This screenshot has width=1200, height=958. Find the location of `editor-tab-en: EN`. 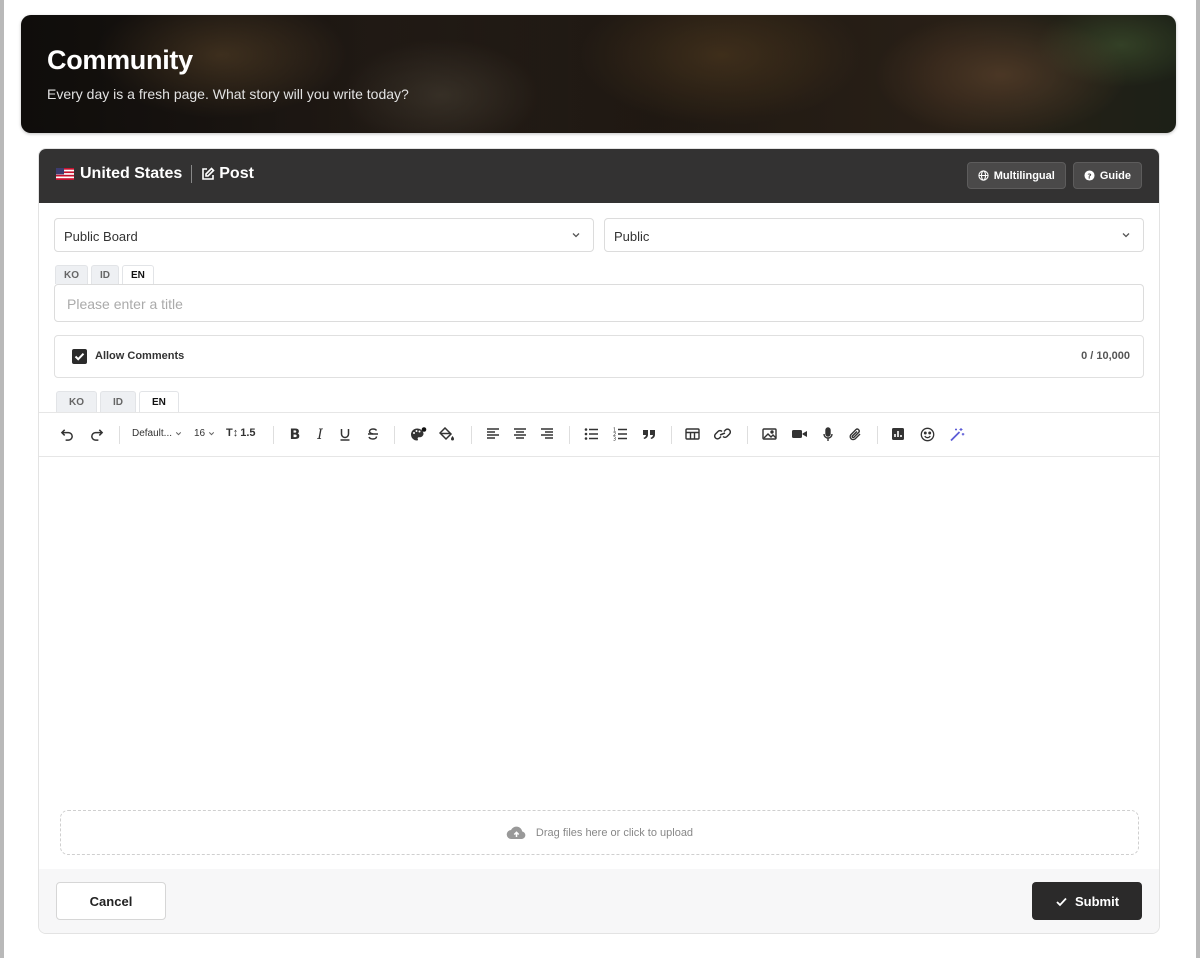

editor-tab-en: EN is located at coordinates (159, 401).